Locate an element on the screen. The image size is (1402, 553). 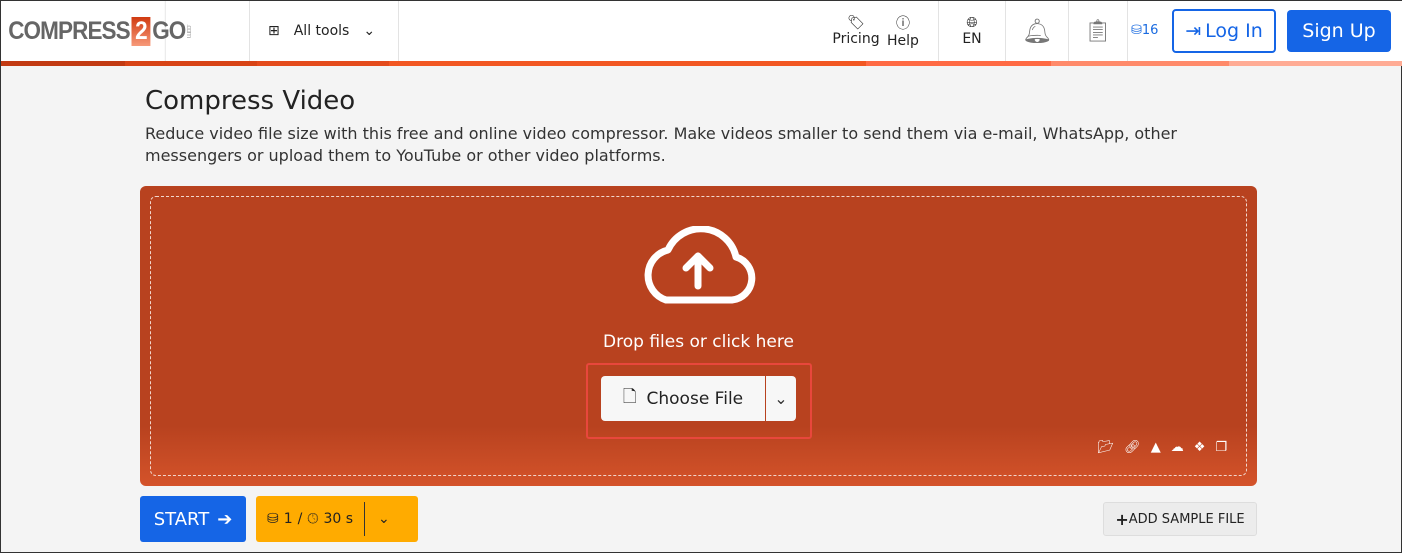
logo-text: COMPRESS is located at coordinates (69, 30).